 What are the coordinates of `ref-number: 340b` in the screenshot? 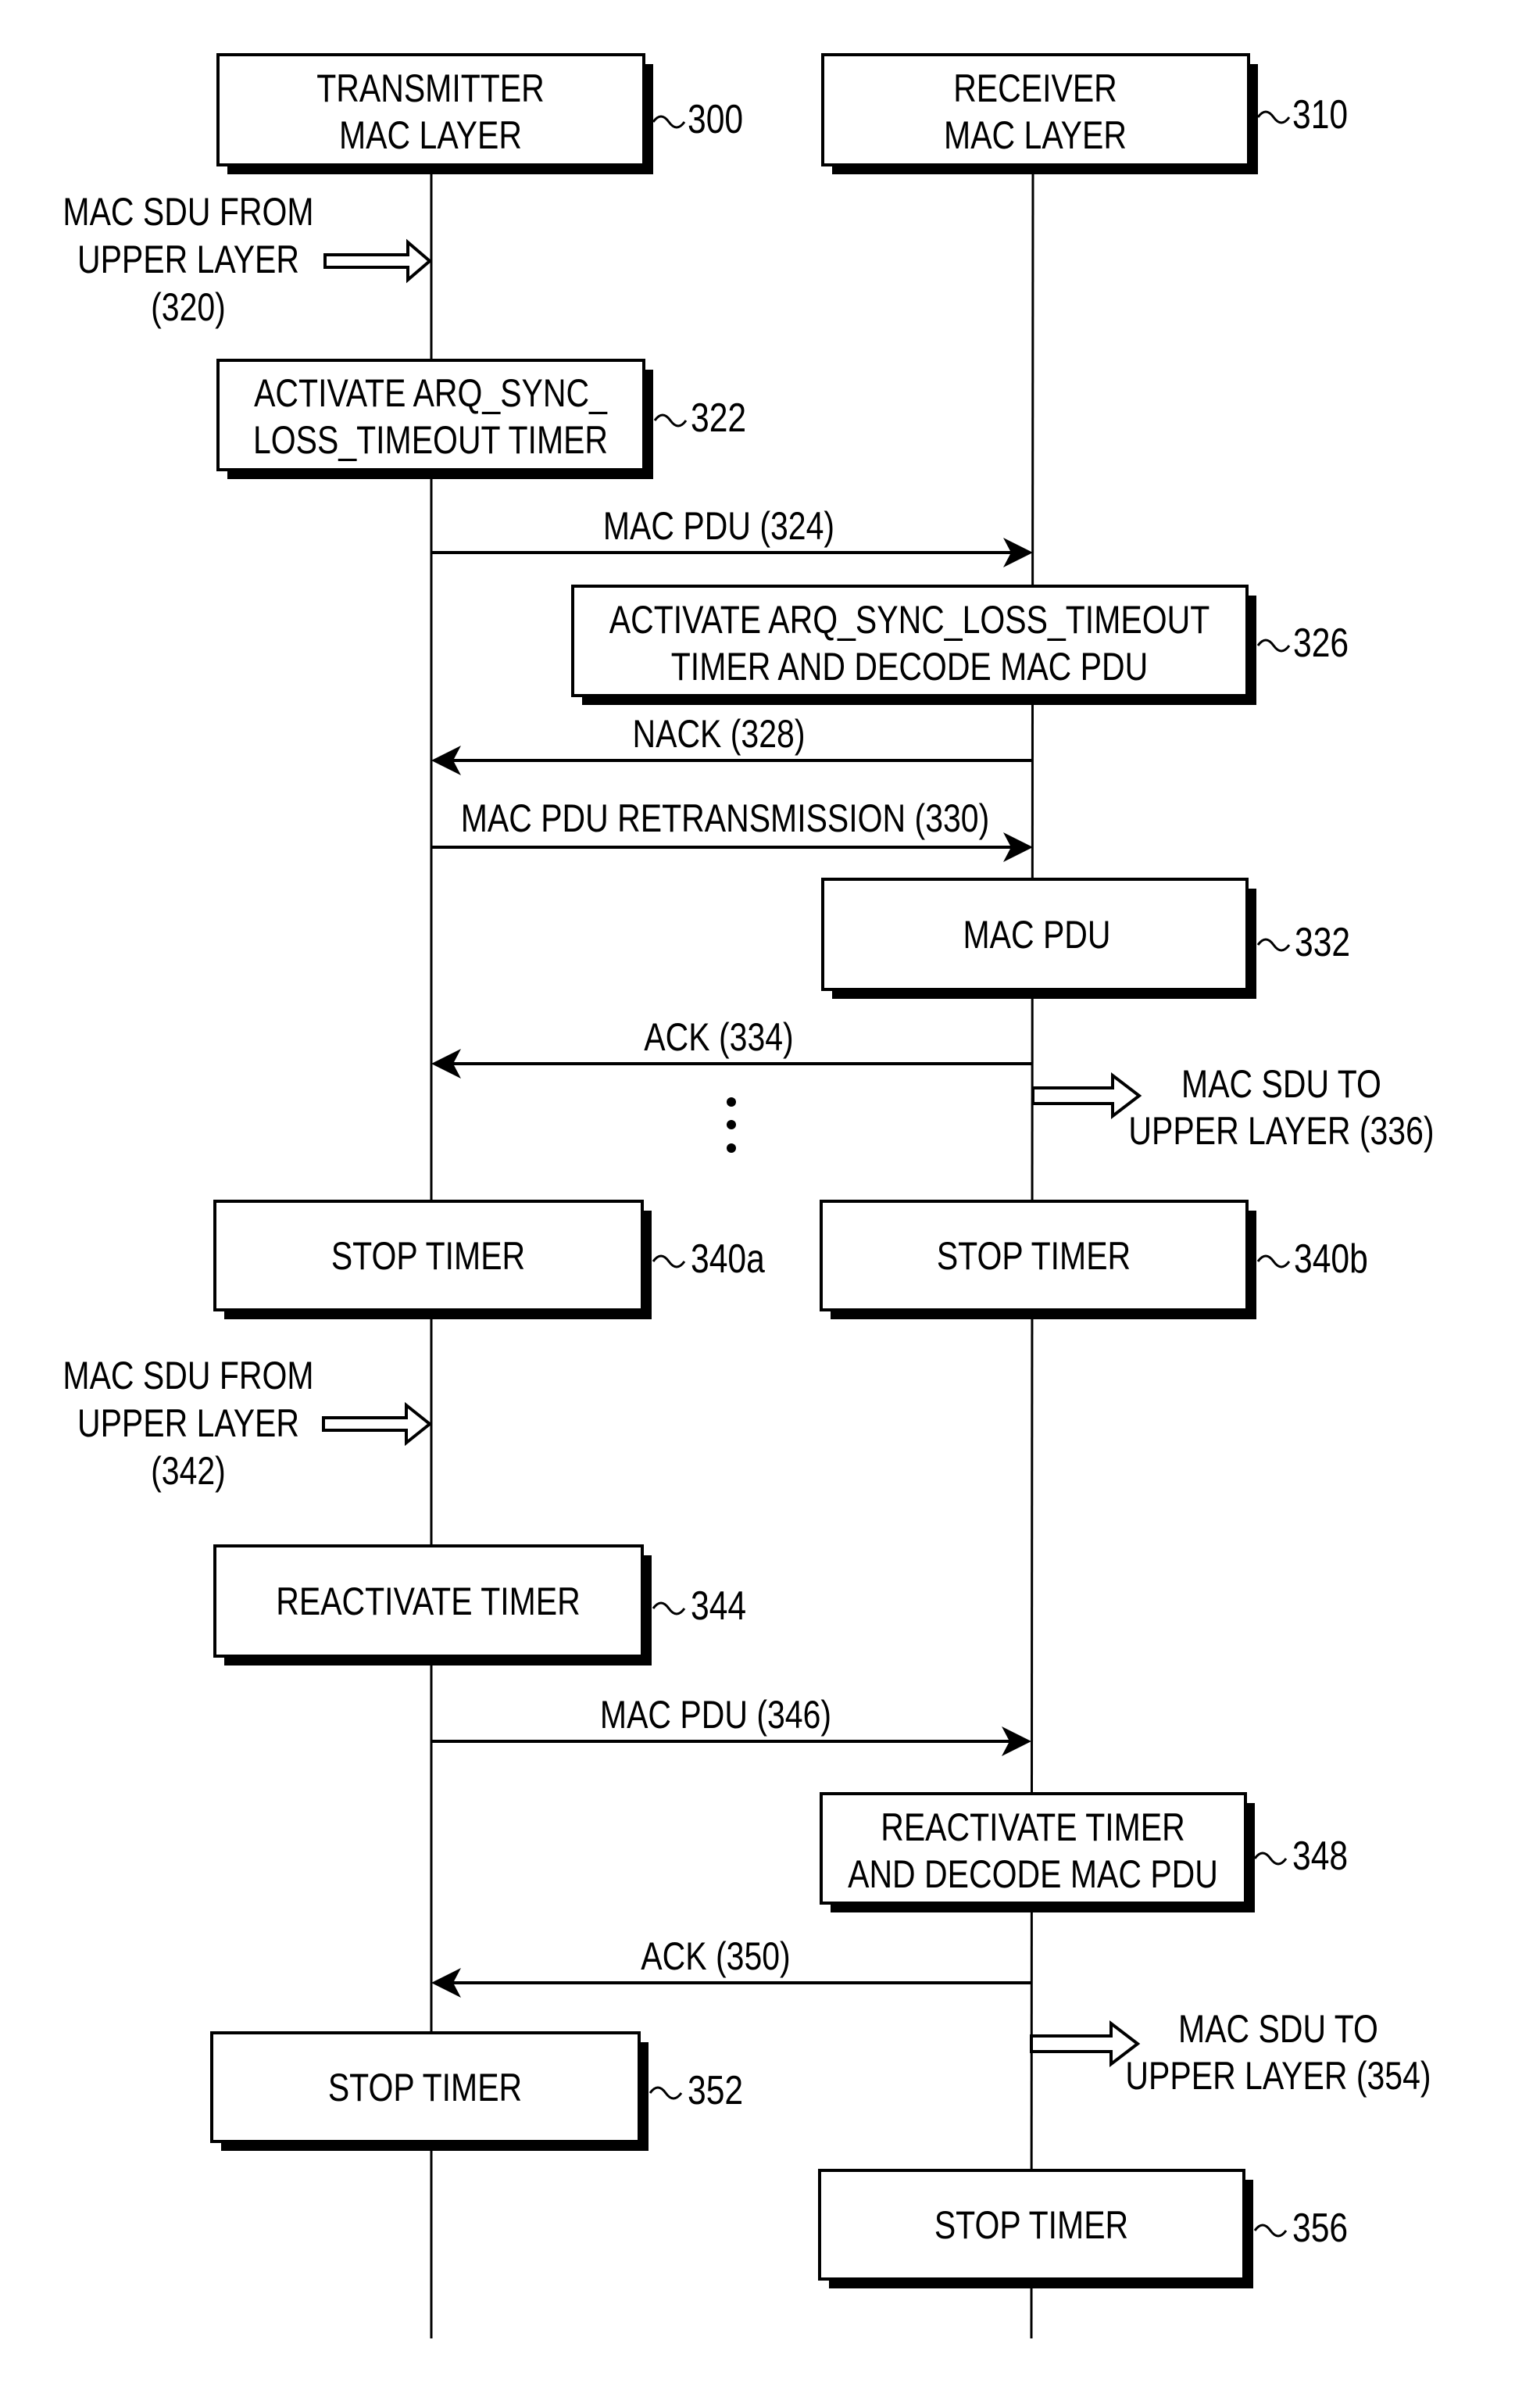 It's located at (1331, 1259).